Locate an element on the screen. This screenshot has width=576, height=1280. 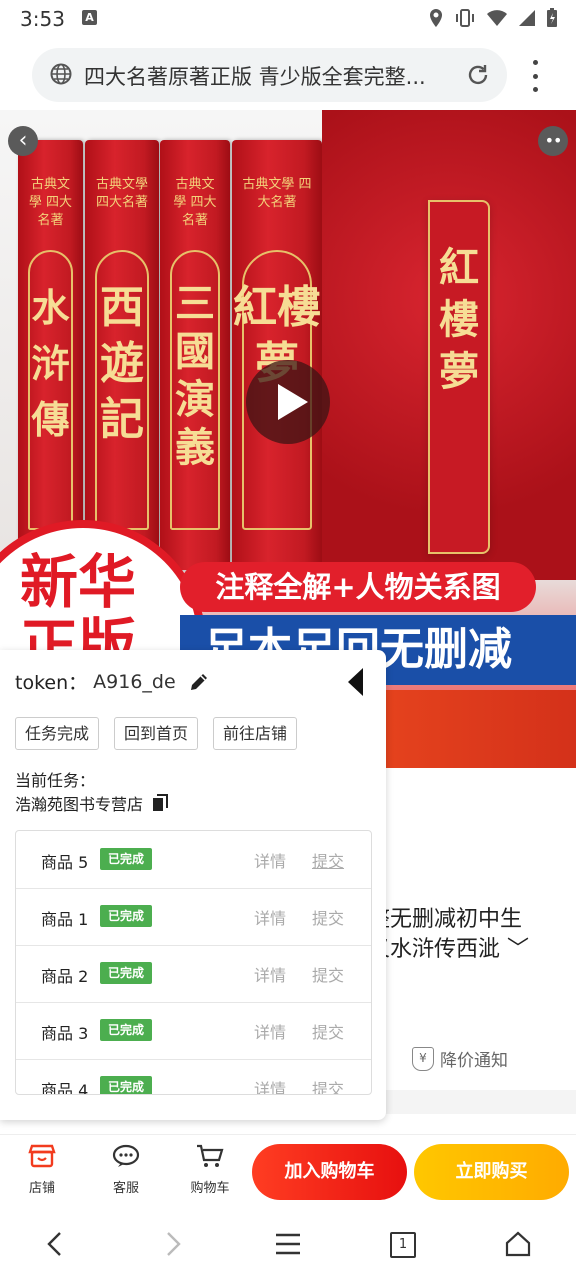
wifi-icon is located at coordinates (497, 18).